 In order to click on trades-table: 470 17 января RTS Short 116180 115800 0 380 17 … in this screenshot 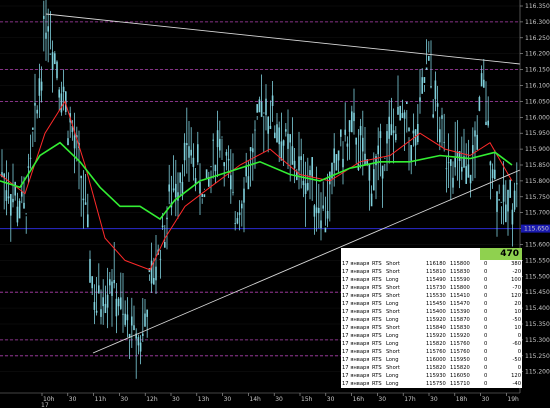, I will do `click(431, 318)`.